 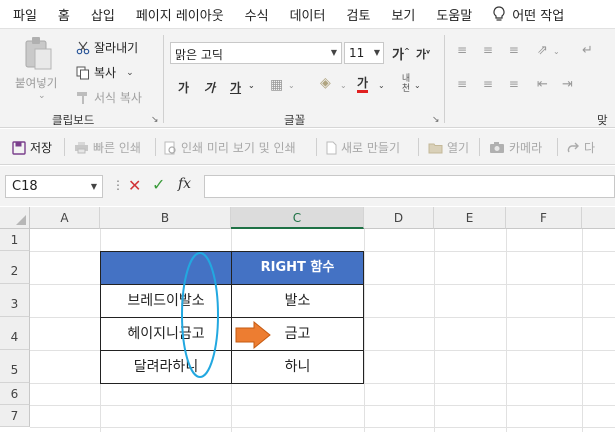 I want to click on folder-icon, so click(x=435, y=148).